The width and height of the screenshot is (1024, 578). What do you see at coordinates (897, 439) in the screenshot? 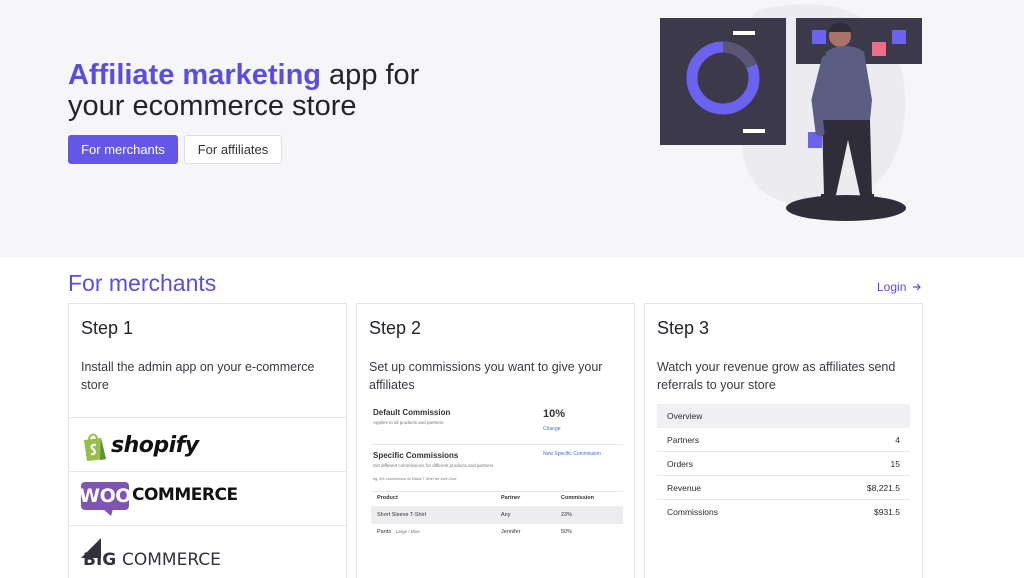
I see `overview-value: 4` at bounding box center [897, 439].